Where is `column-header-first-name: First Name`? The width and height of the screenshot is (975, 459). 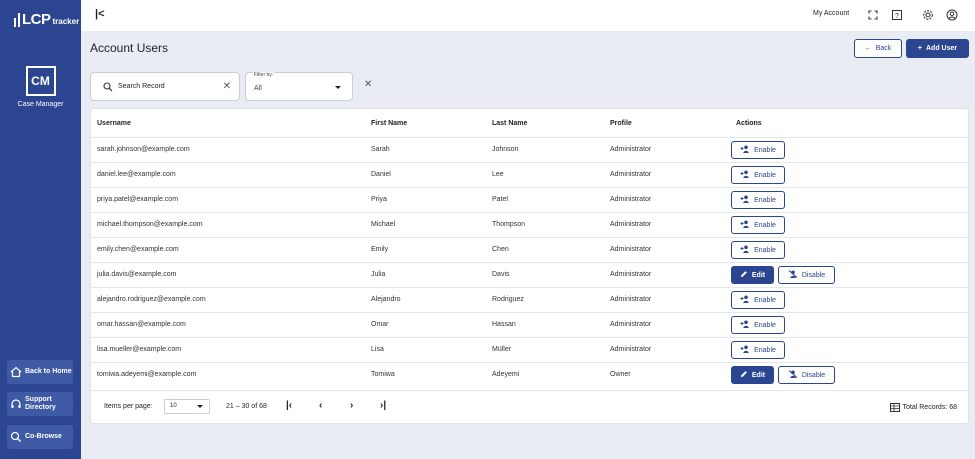 column-header-first-name: First Name is located at coordinates (389, 123).